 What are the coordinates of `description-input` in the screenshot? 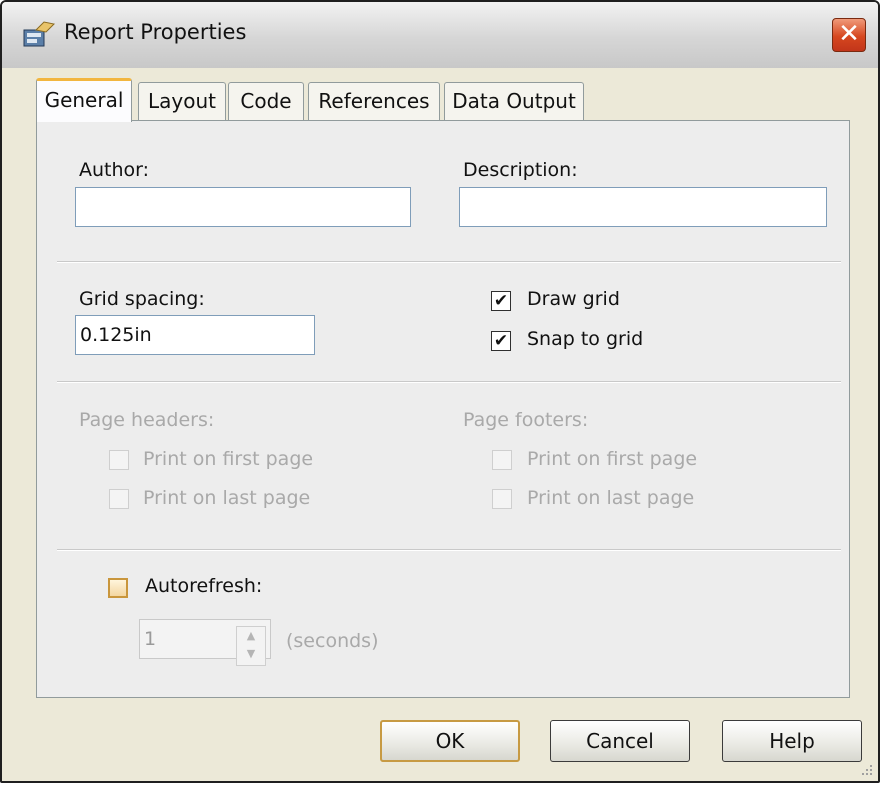 It's located at (643, 207).